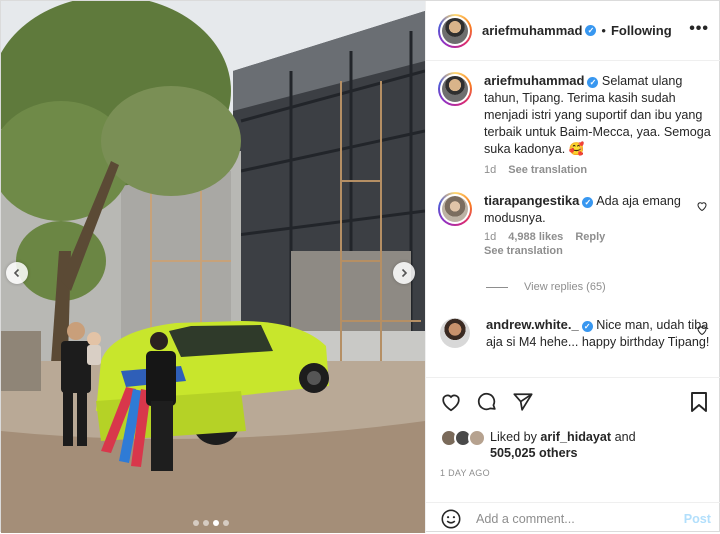 Image resolution: width=720 pixels, height=534 pixels. Describe the element at coordinates (699, 402) in the screenshot. I see `save-bookmark-icon` at that location.